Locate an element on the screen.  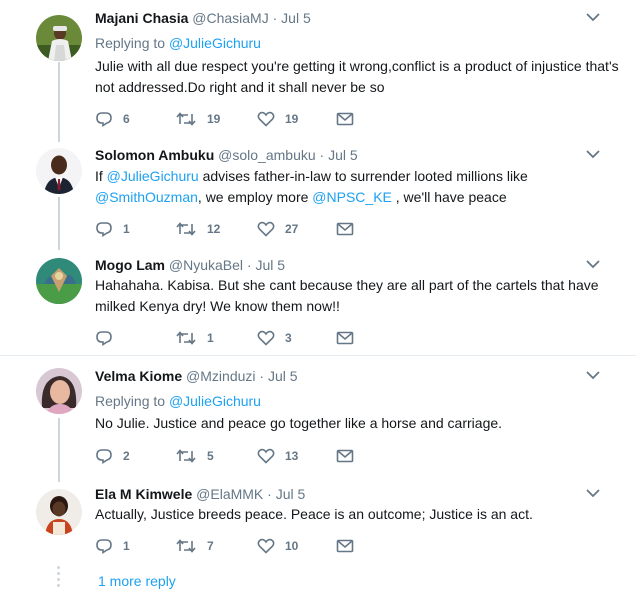
retweet-count: 19 is located at coordinates (214, 119).